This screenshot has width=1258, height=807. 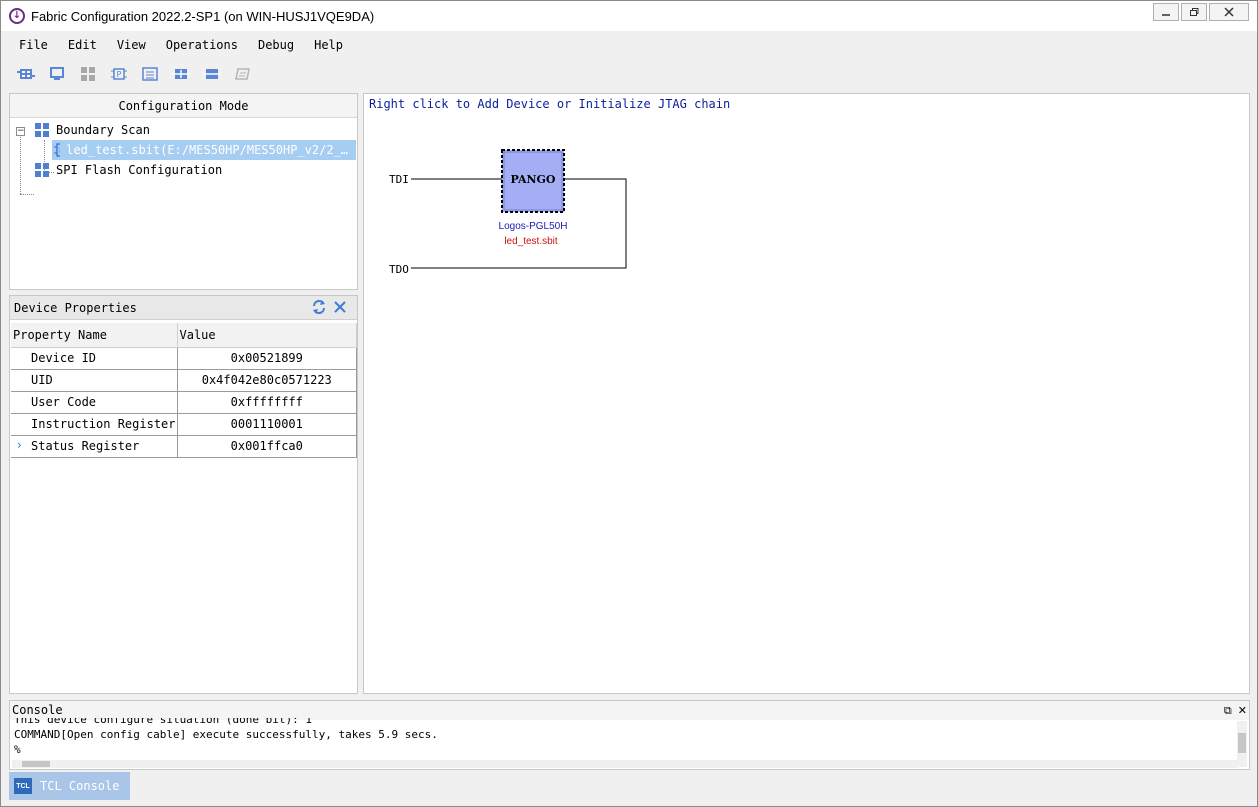 What do you see at coordinates (94, 424) in the screenshot?
I see `property-name: Instruction Register` at bounding box center [94, 424].